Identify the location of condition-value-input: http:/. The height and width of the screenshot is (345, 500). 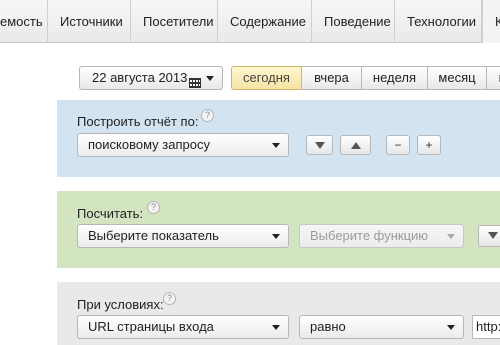
(486, 327).